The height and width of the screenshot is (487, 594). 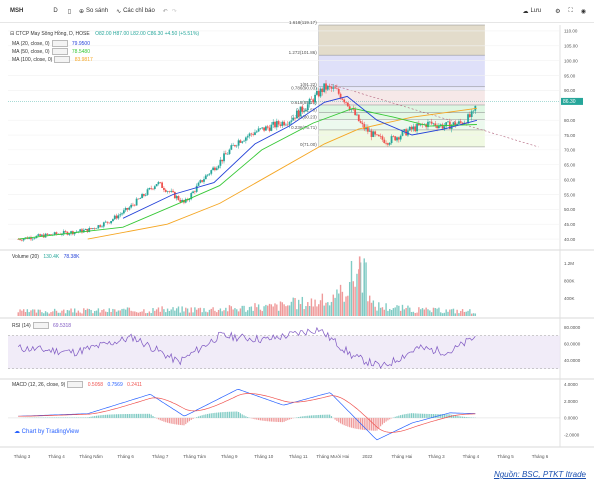 What do you see at coordinates (308, 144) in the screenshot?
I see `fib-level-label: 0(71.00)` at bounding box center [308, 144].